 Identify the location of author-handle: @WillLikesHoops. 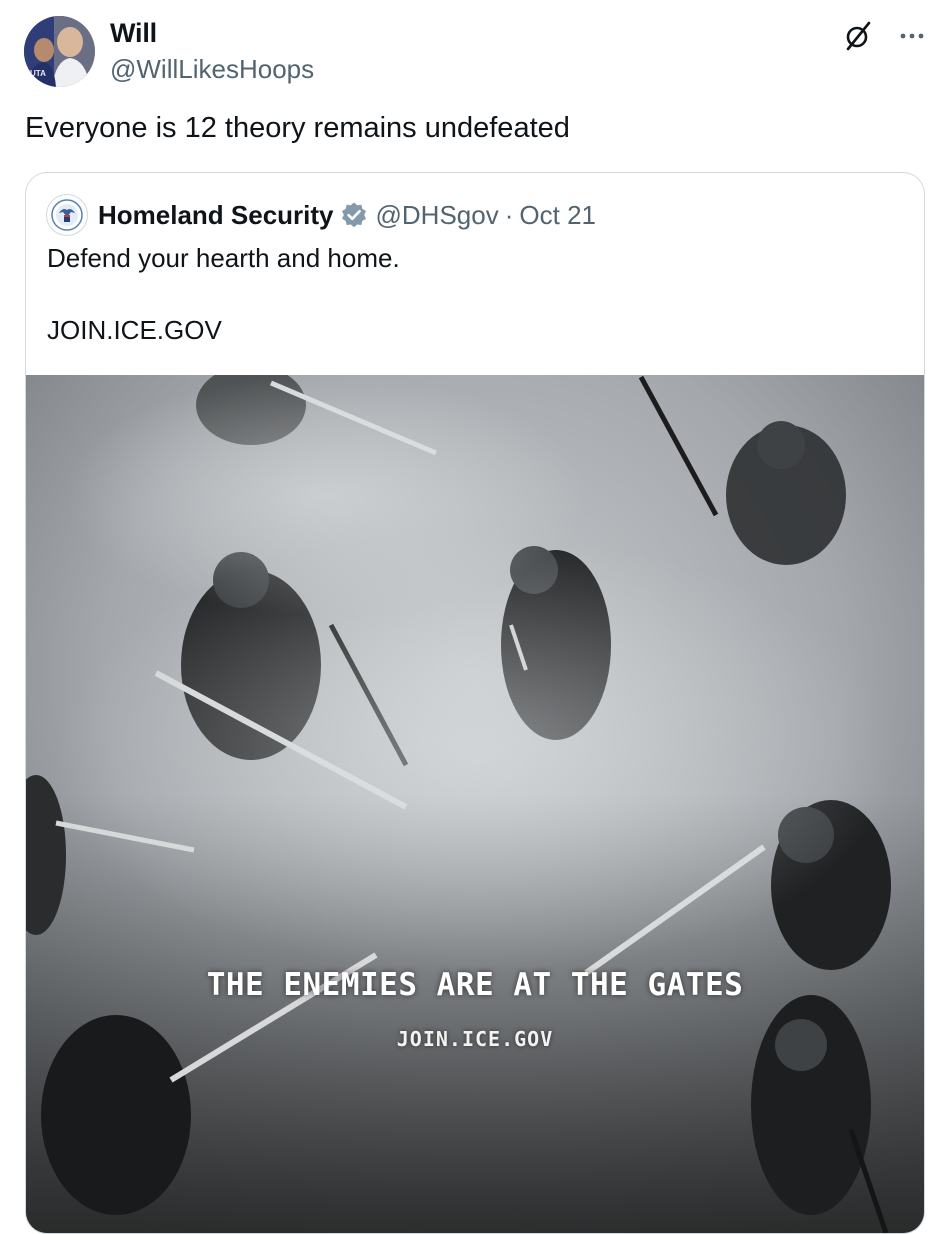
(212, 69).